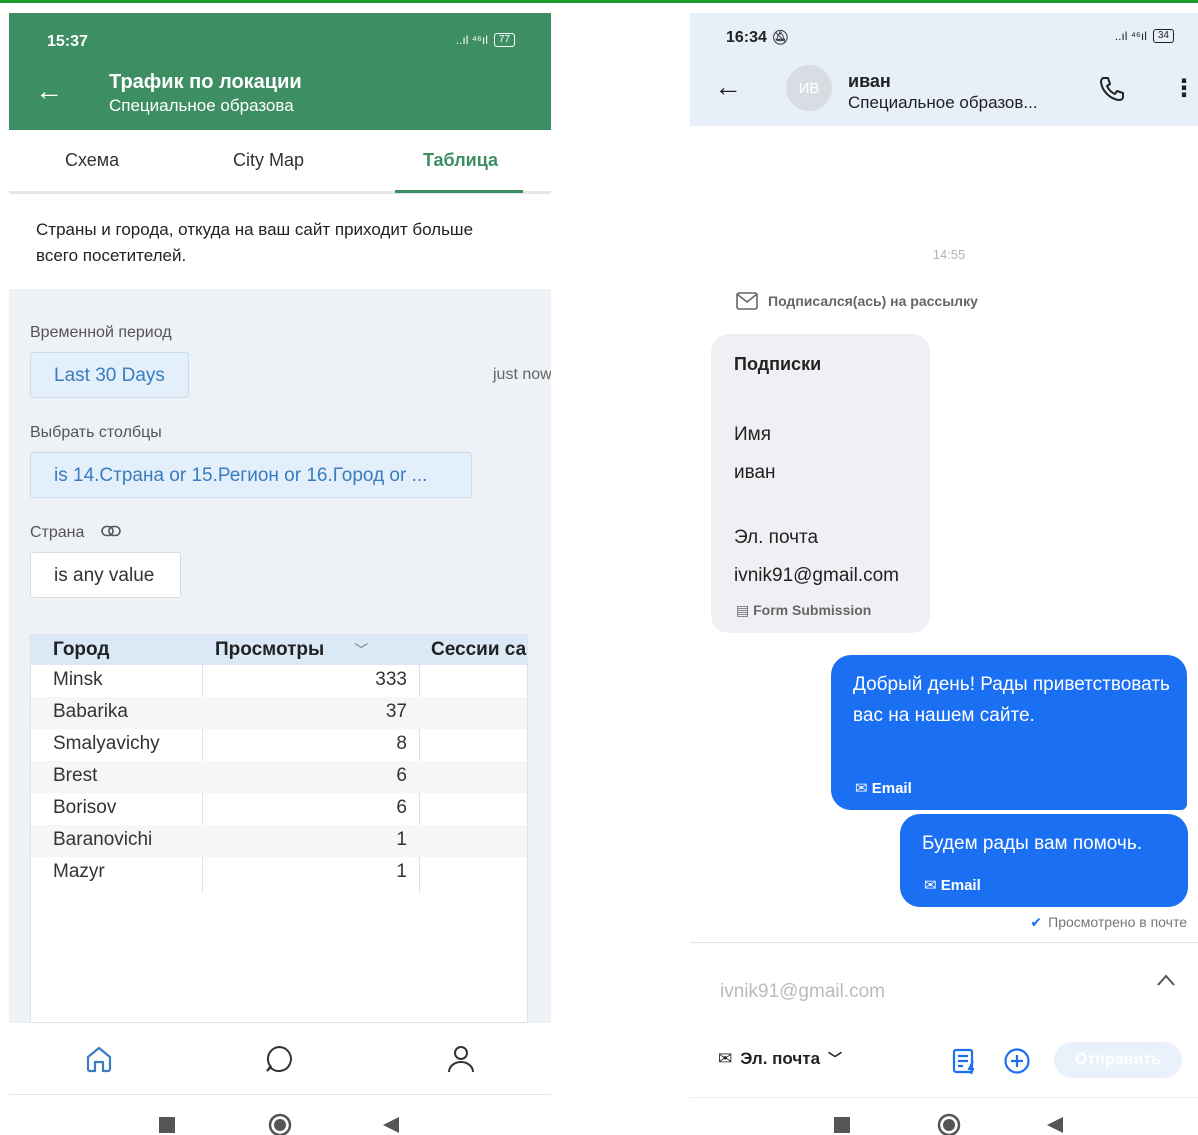  What do you see at coordinates (873, 301) in the screenshot?
I see `subscription-event-text: Подписался(ась) на рассылку` at bounding box center [873, 301].